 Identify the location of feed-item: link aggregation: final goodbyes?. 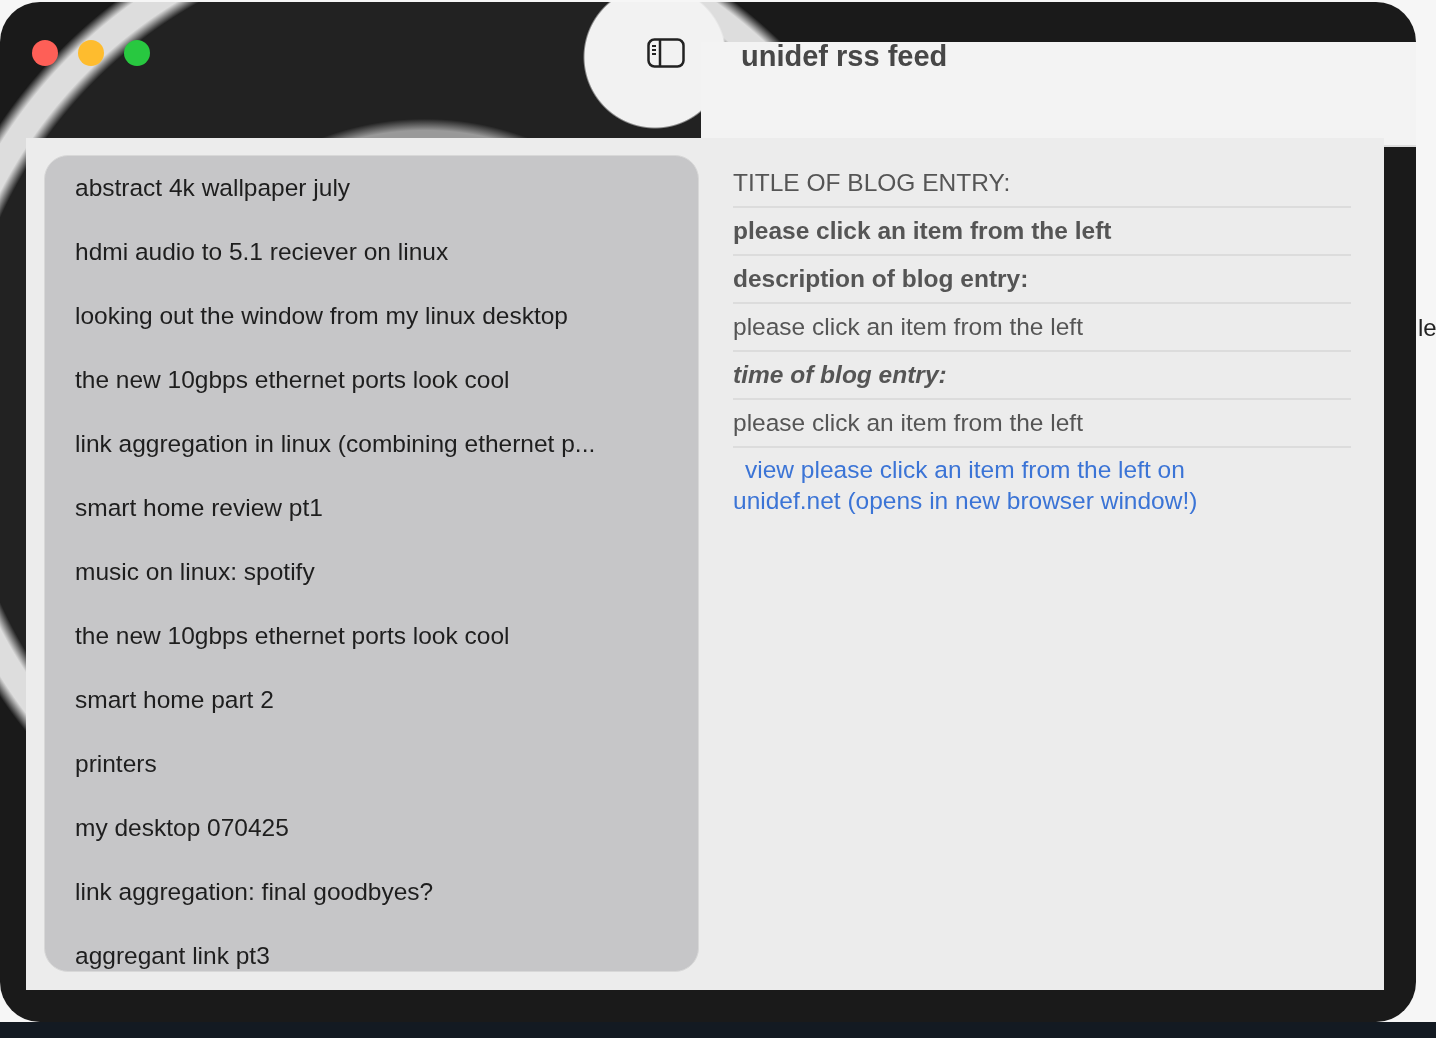
(371, 906).